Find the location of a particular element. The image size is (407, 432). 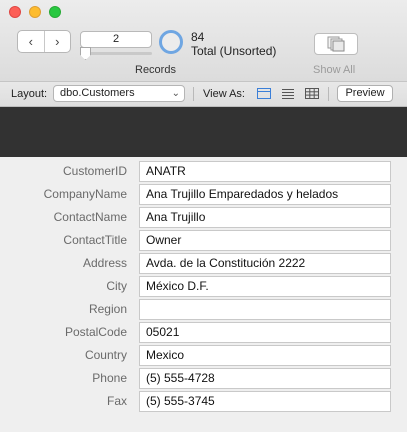

field-label: Phone is located at coordinates (109, 378).